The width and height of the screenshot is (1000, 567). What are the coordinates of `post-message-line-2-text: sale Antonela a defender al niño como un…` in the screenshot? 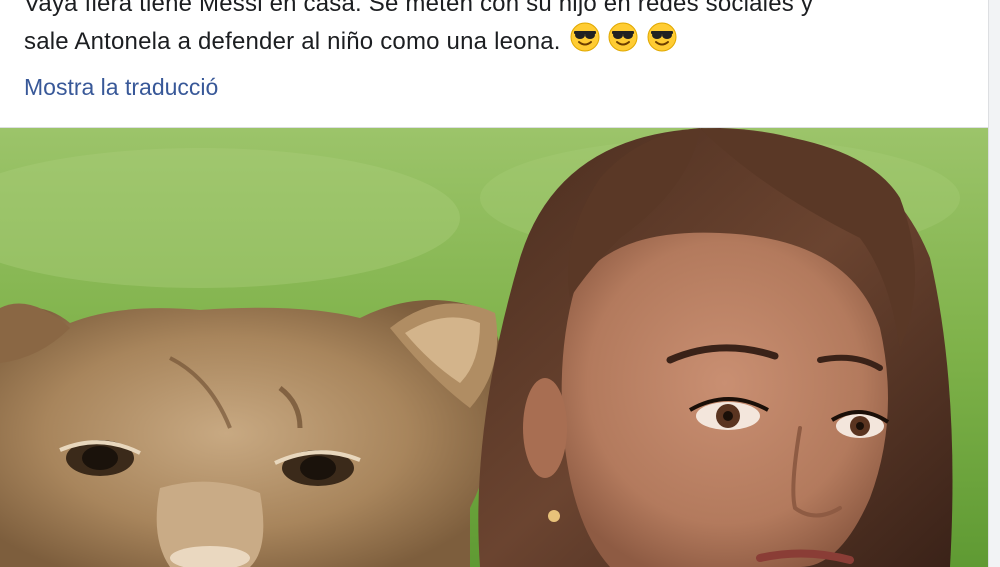 It's located at (292, 41).